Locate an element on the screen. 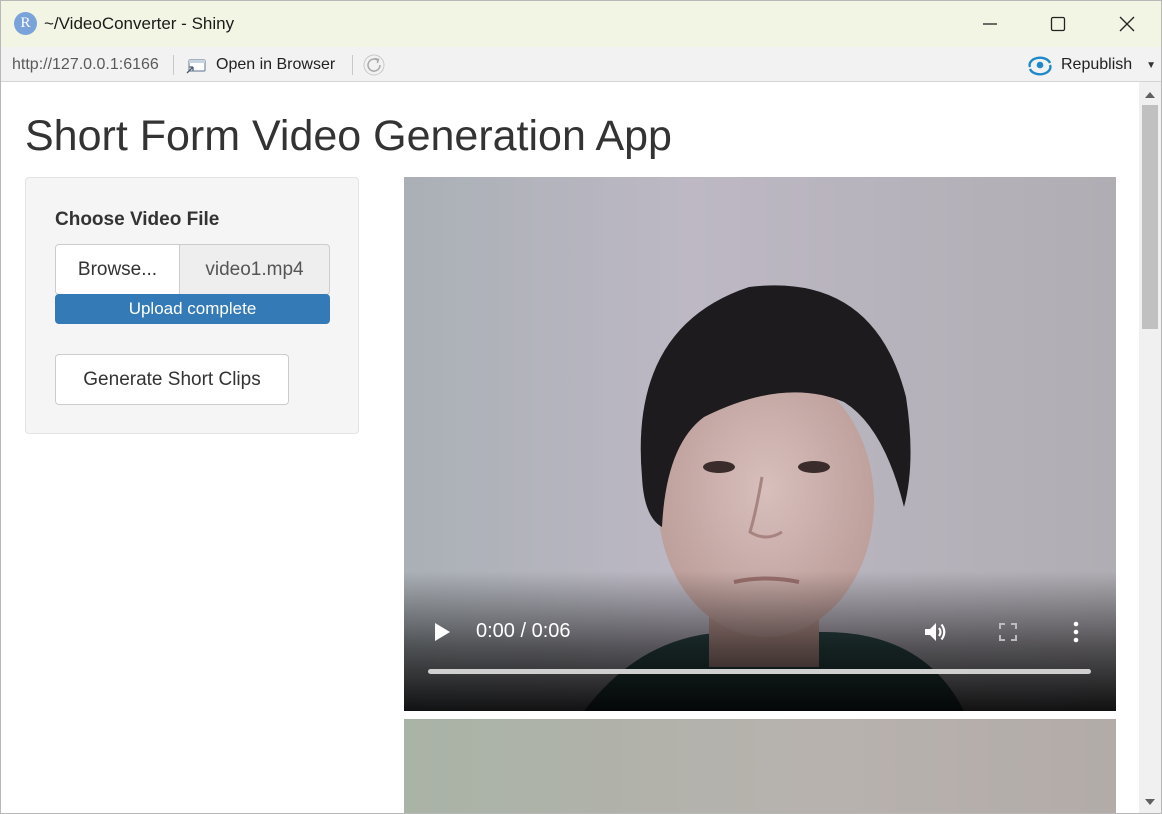 The height and width of the screenshot is (814, 1162). refresh-button is located at coordinates (374, 67).